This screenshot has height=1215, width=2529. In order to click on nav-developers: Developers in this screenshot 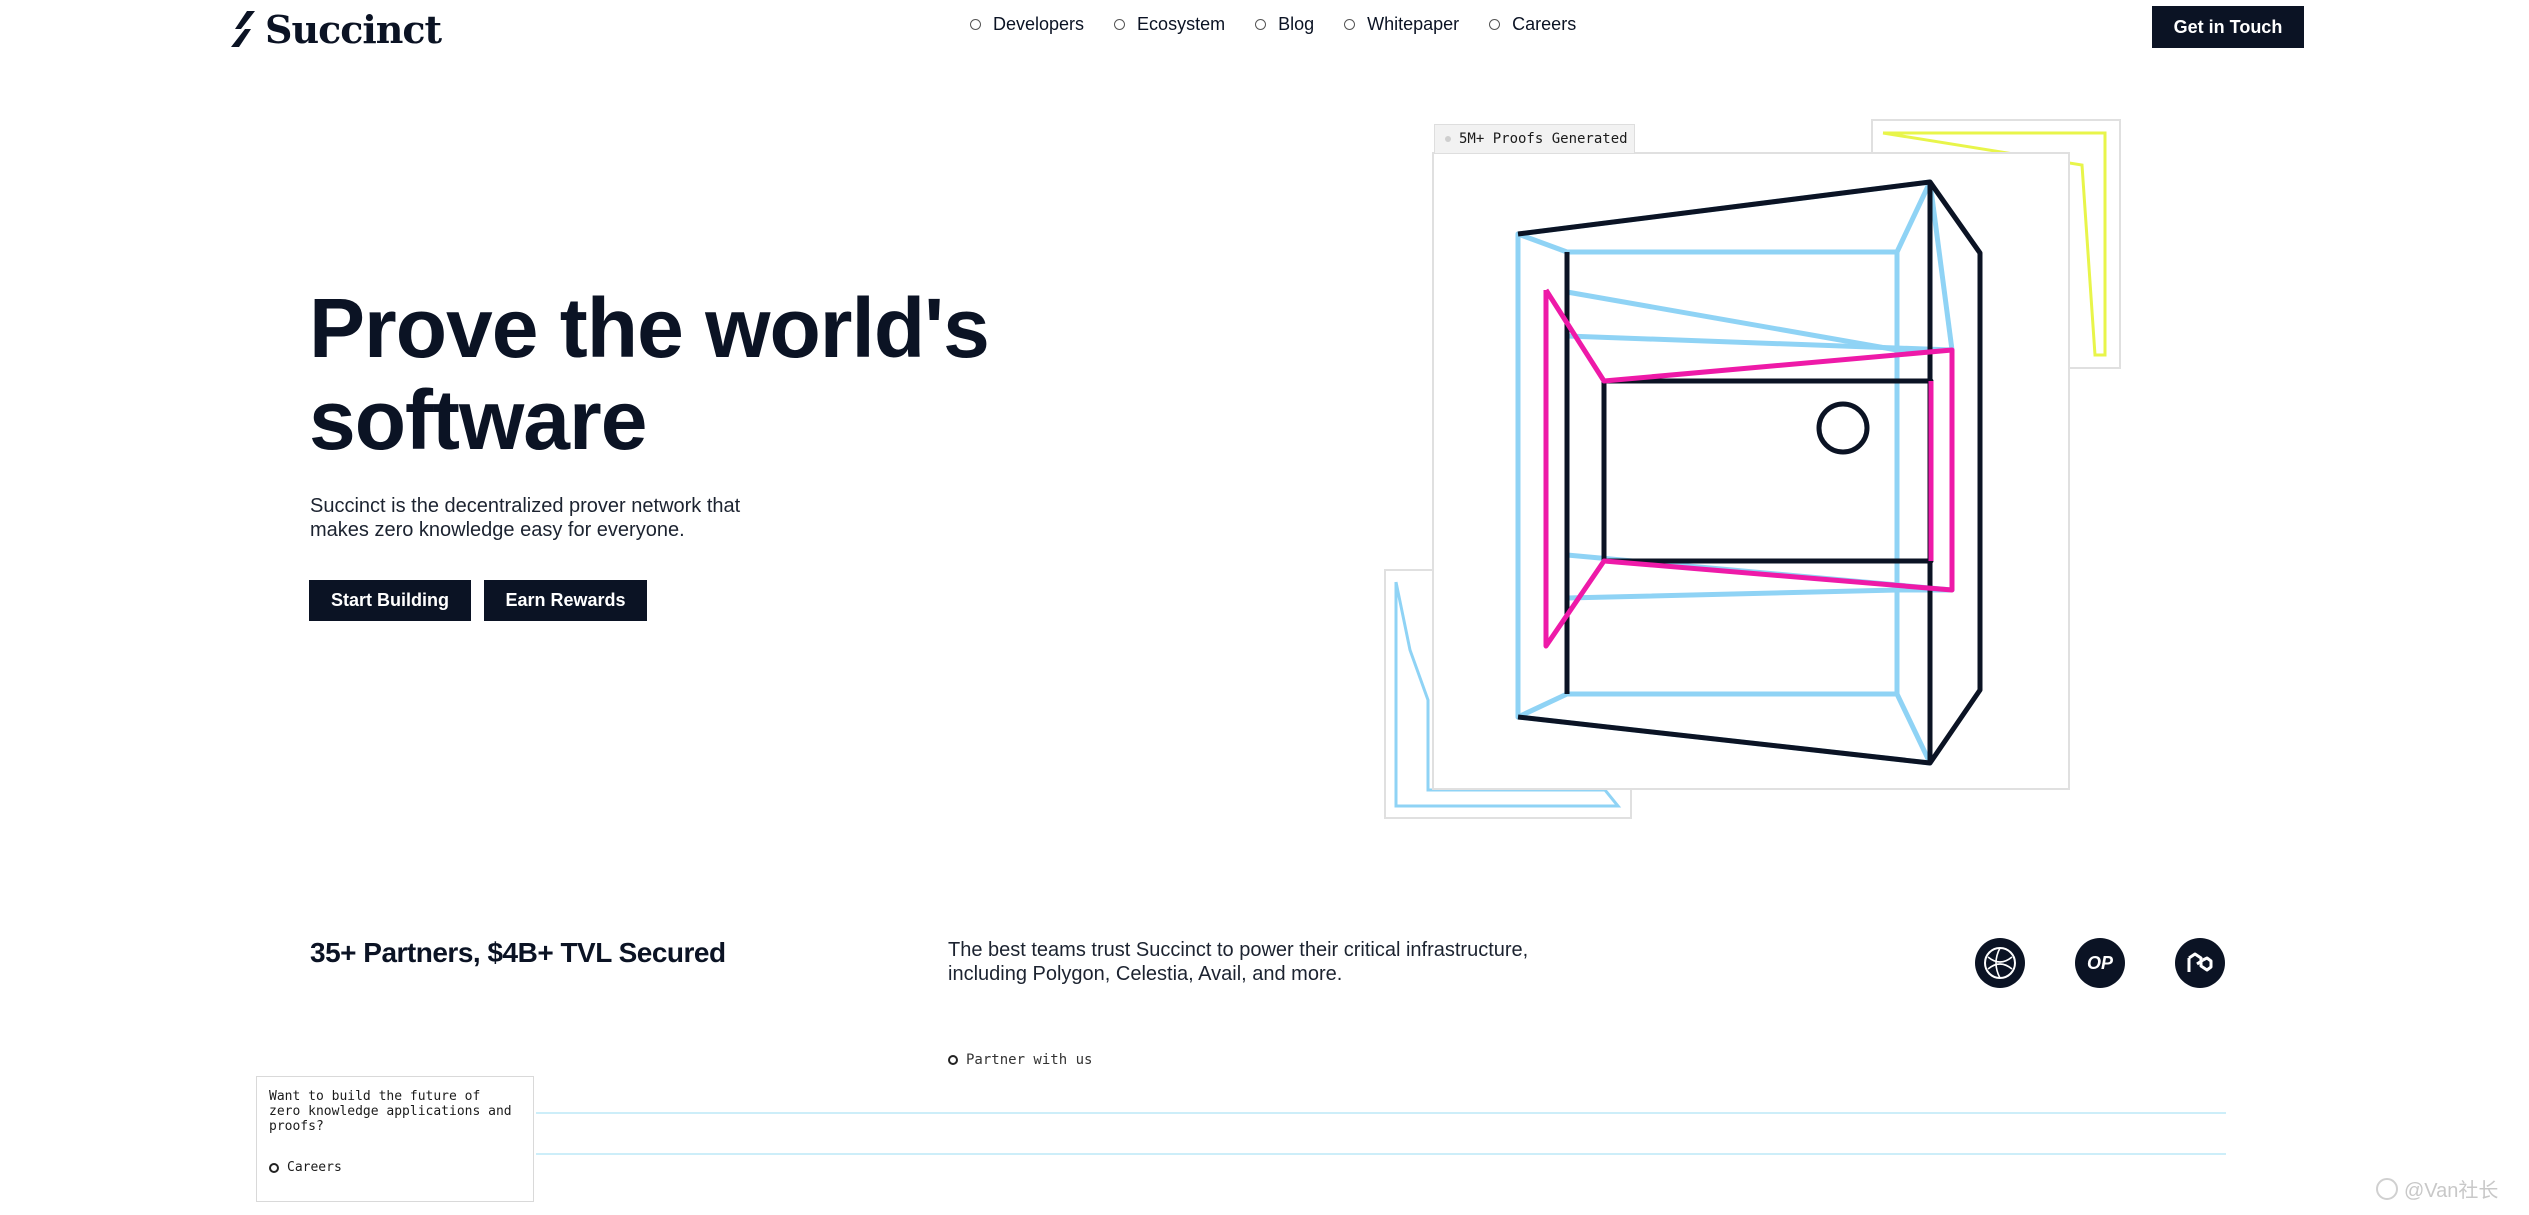, I will do `click(1027, 24)`.